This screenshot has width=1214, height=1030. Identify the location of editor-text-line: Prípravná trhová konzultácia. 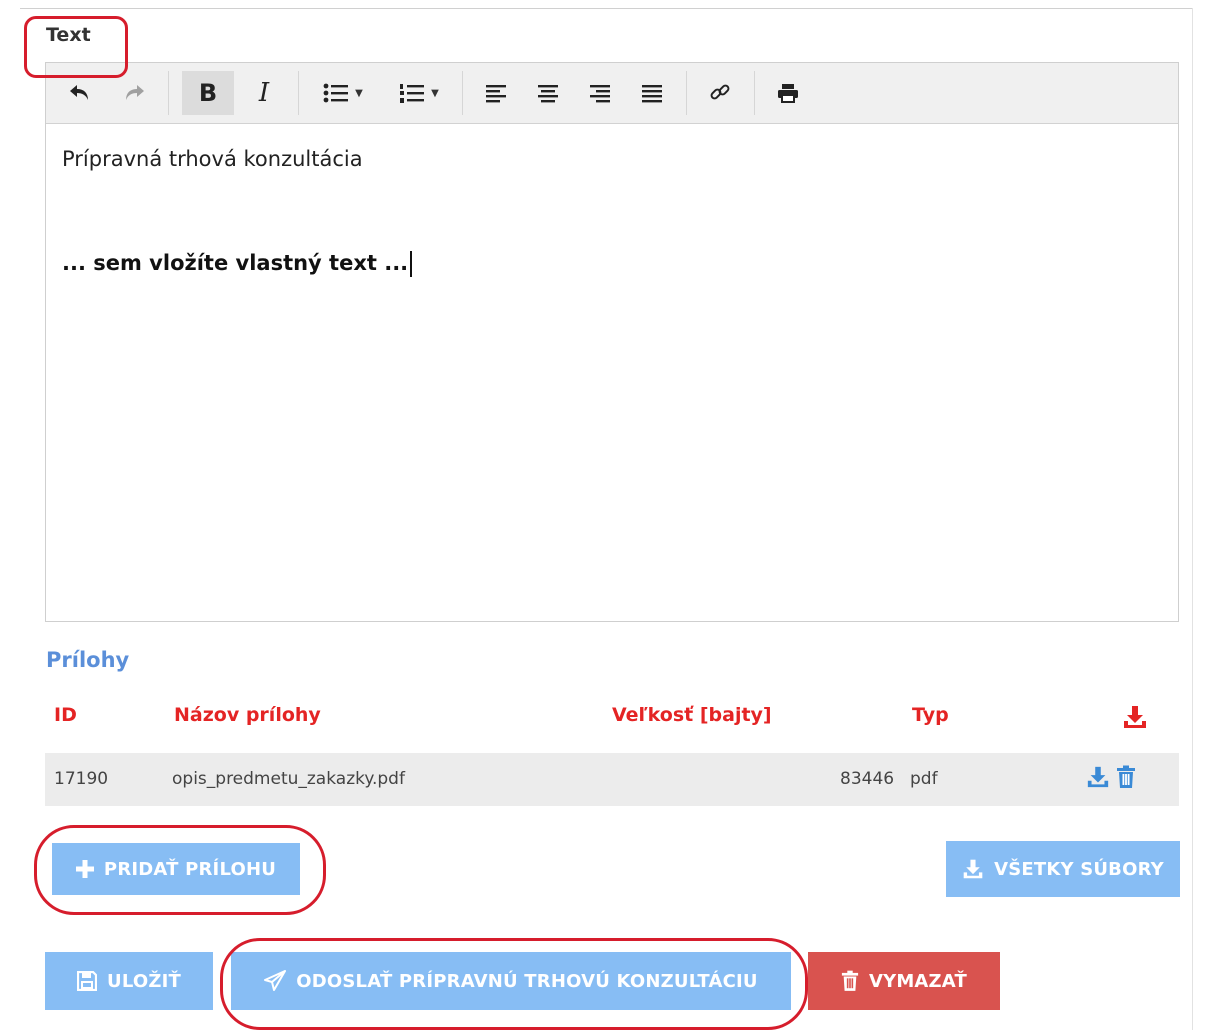
(212, 159).